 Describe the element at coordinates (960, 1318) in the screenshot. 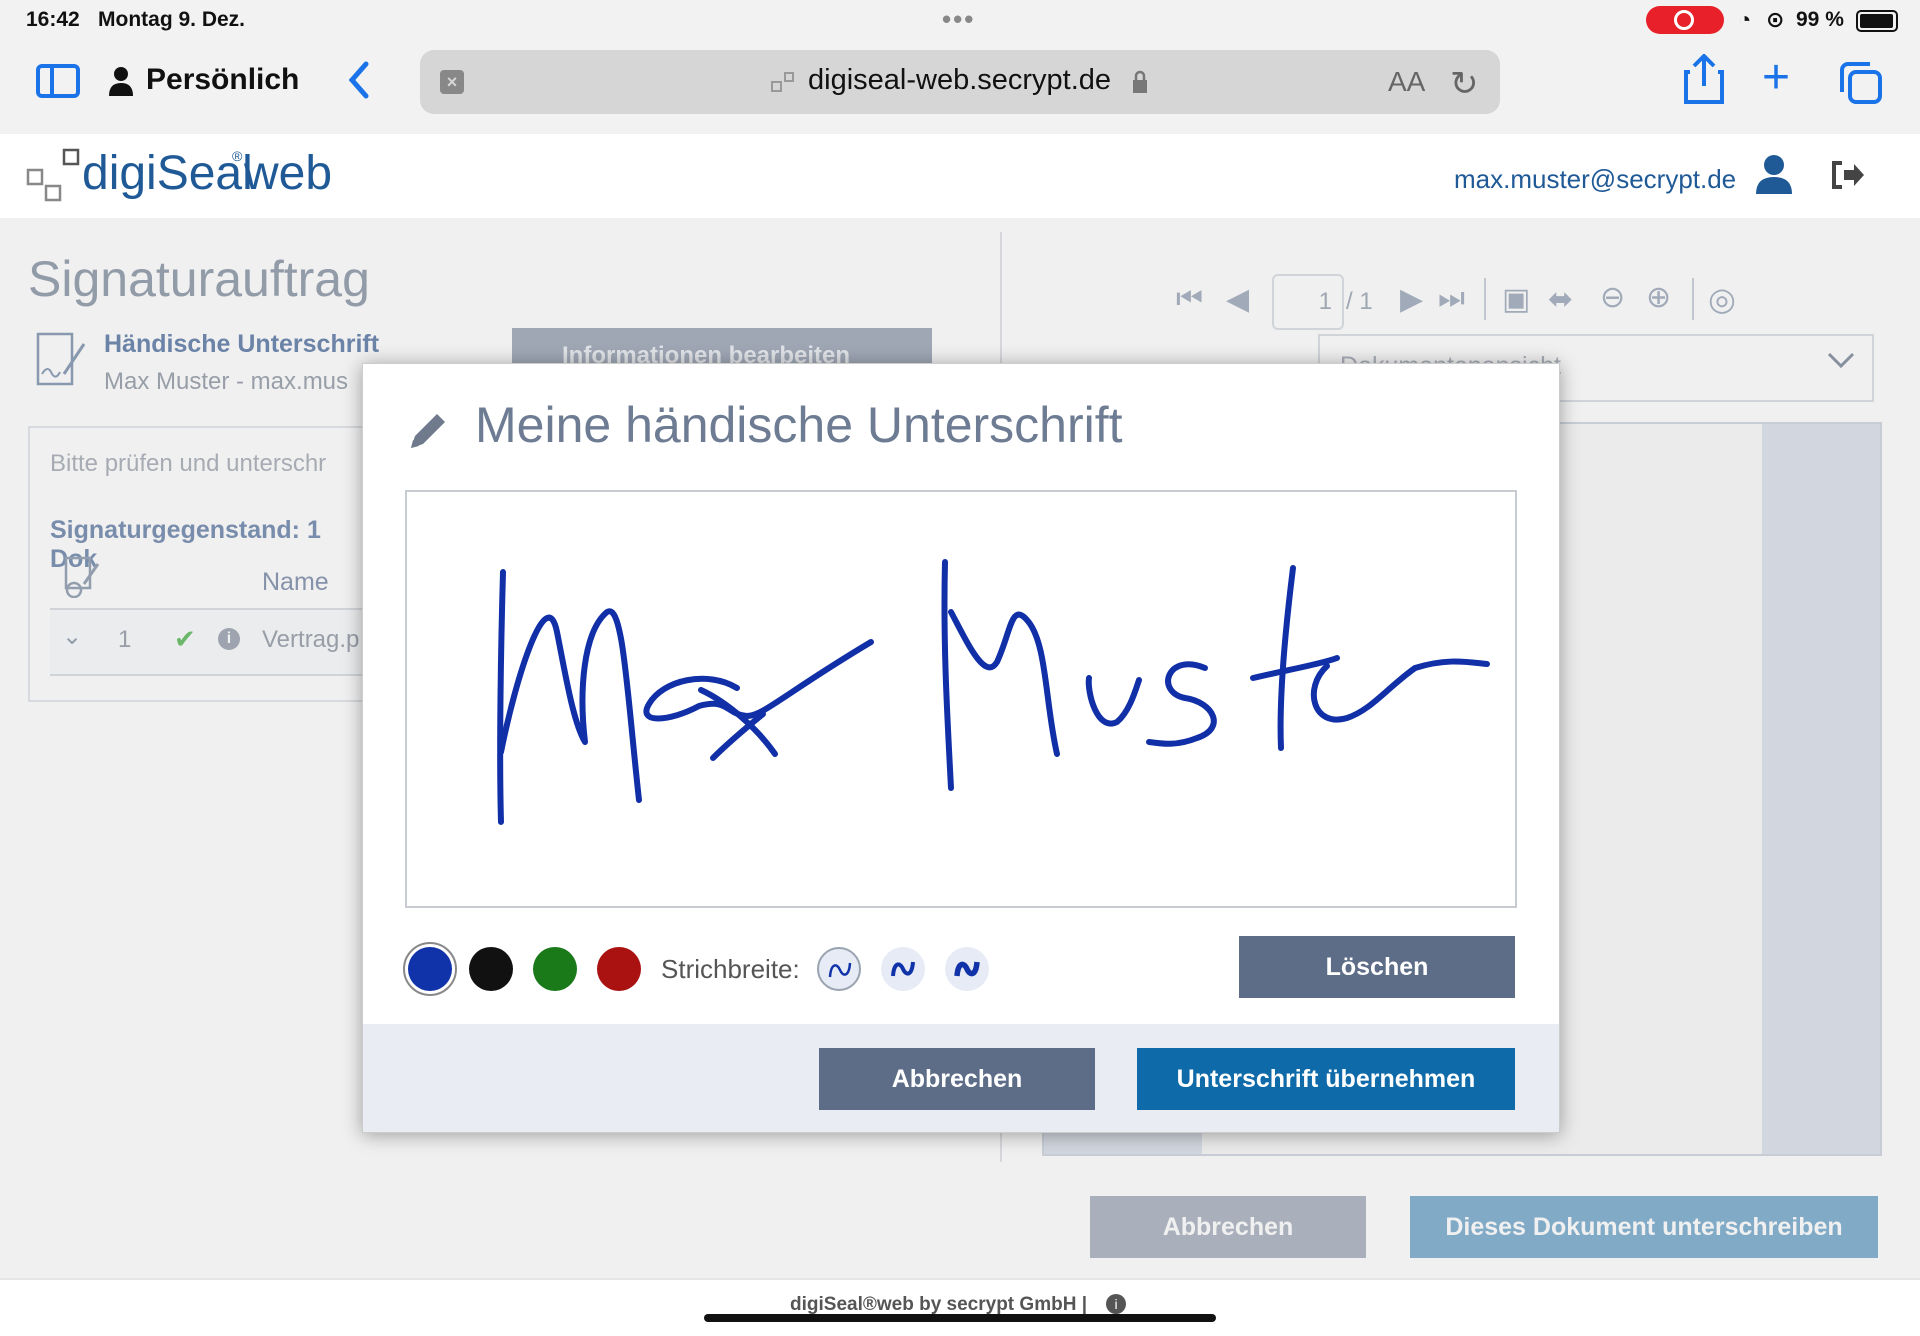

I see `home-indicator` at that location.